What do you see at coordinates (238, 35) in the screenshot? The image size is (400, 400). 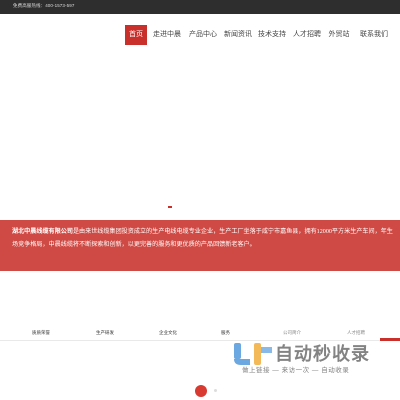 I see `nav-item-news: 新闻资讯` at bounding box center [238, 35].